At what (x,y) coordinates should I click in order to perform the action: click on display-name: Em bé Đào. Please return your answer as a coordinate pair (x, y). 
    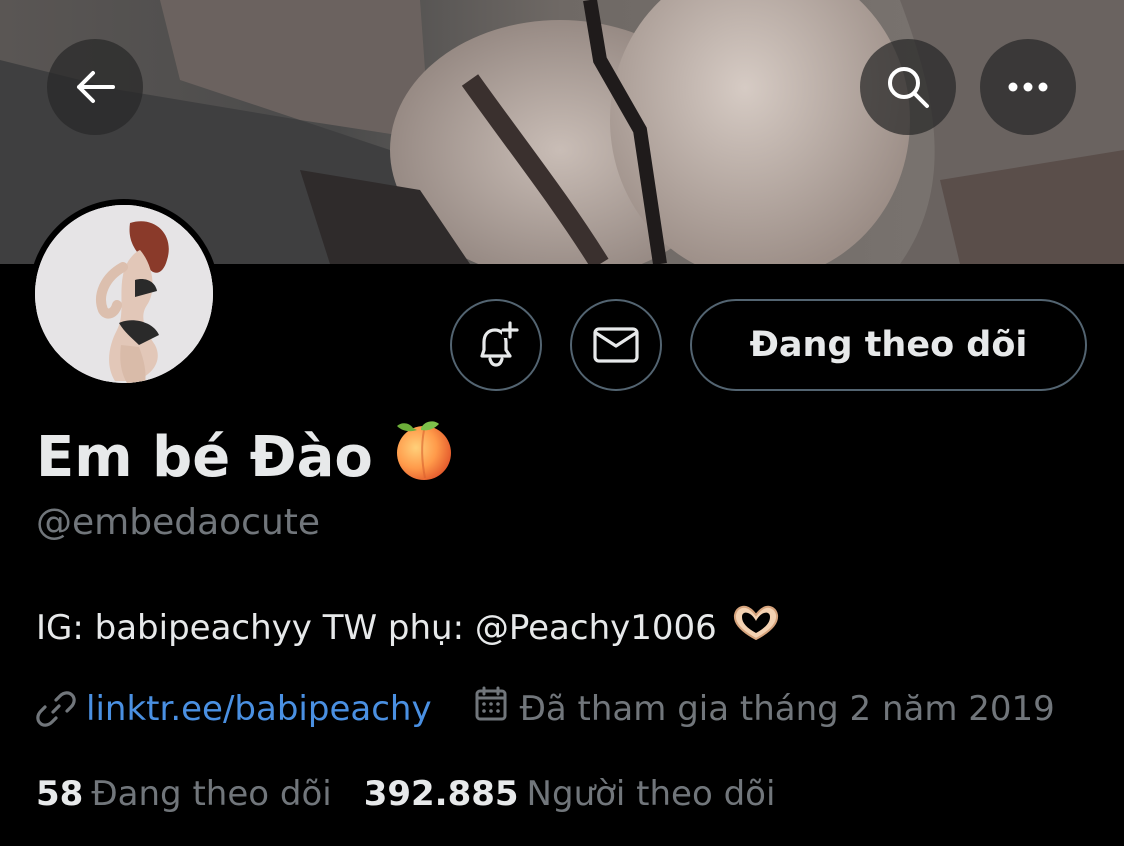
    Looking at the image, I should click on (246, 457).